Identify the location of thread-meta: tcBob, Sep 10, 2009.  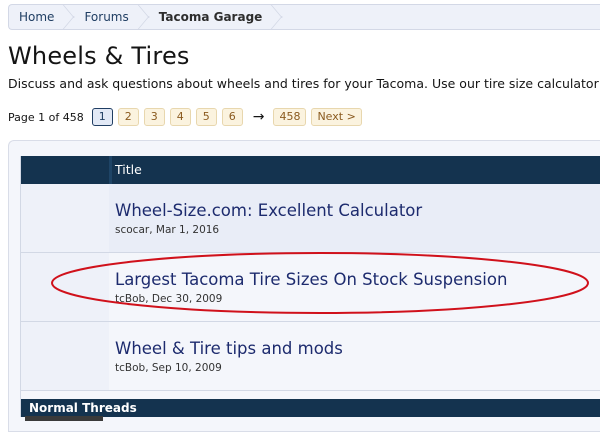
(168, 368).